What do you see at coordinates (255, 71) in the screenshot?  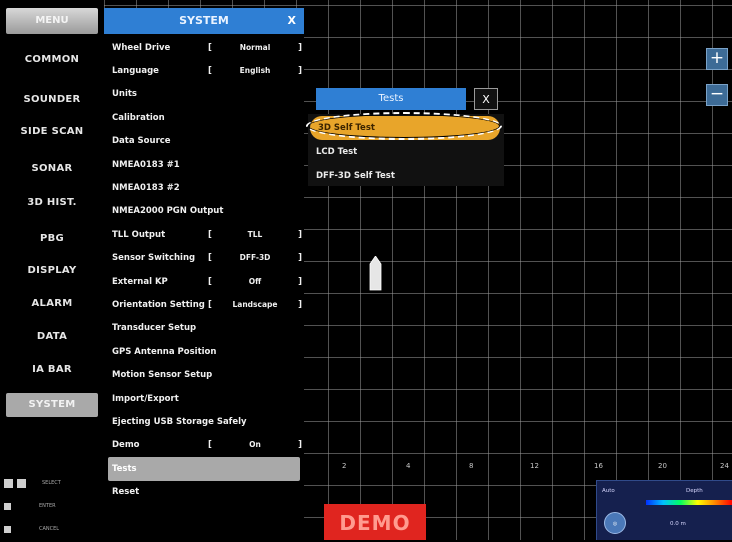 I see `system-row-value: [English]` at bounding box center [255, 71].